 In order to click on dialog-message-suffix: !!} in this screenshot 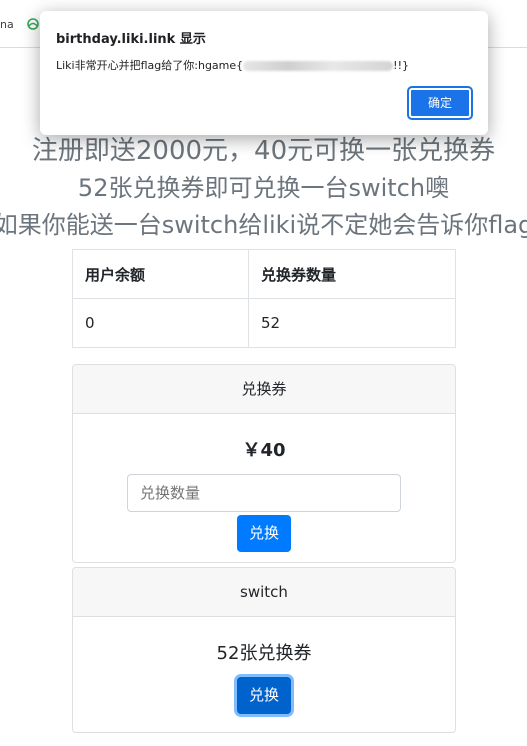, I will do `click(401, 65)`.